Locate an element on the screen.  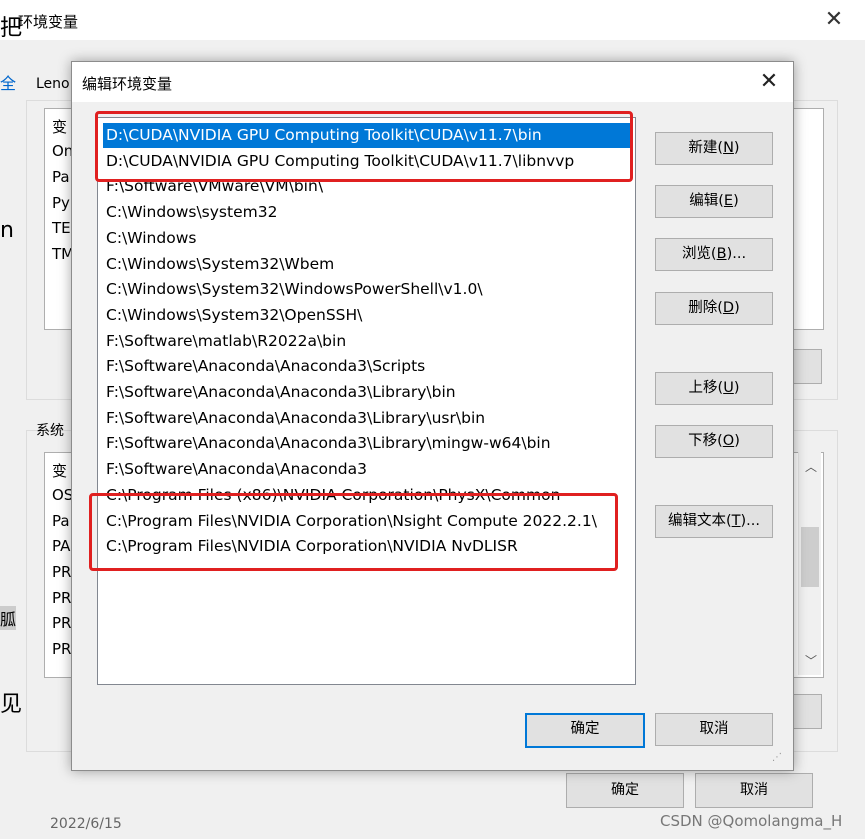
path-list-item: F:\Software\Anaconda\Anaconda3 is located at coordinates (235, 469).